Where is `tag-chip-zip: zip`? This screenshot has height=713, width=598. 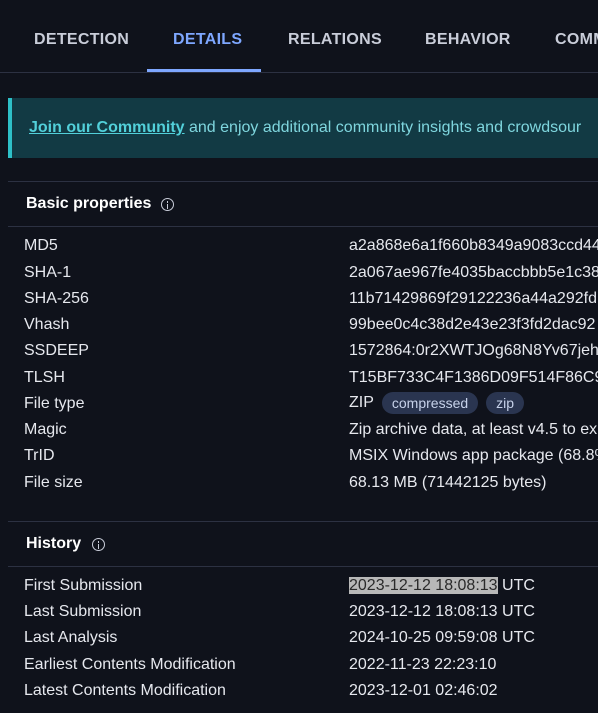 tag-chip-zip: zip is located at coordinates (505, 403).